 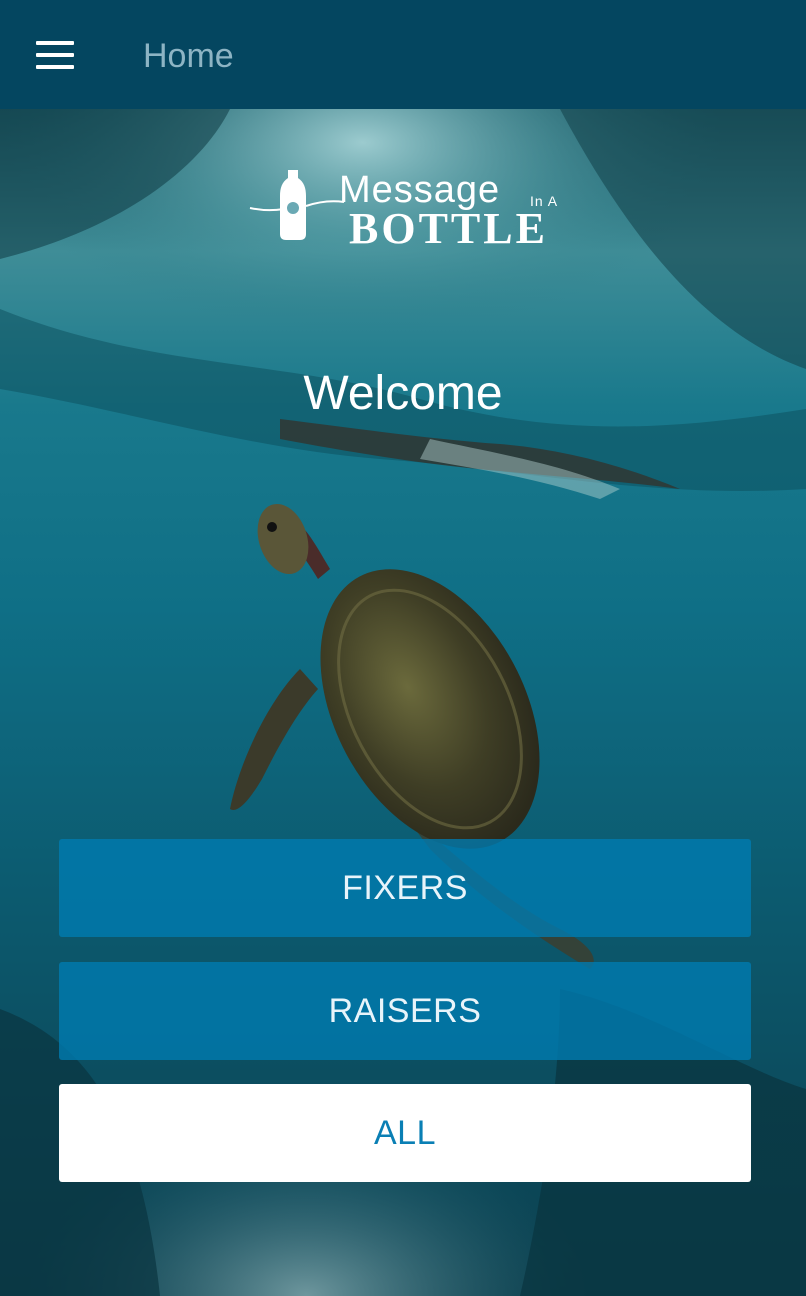 I want to click on hamburger-menu-icon, so click(x=55, y=55).